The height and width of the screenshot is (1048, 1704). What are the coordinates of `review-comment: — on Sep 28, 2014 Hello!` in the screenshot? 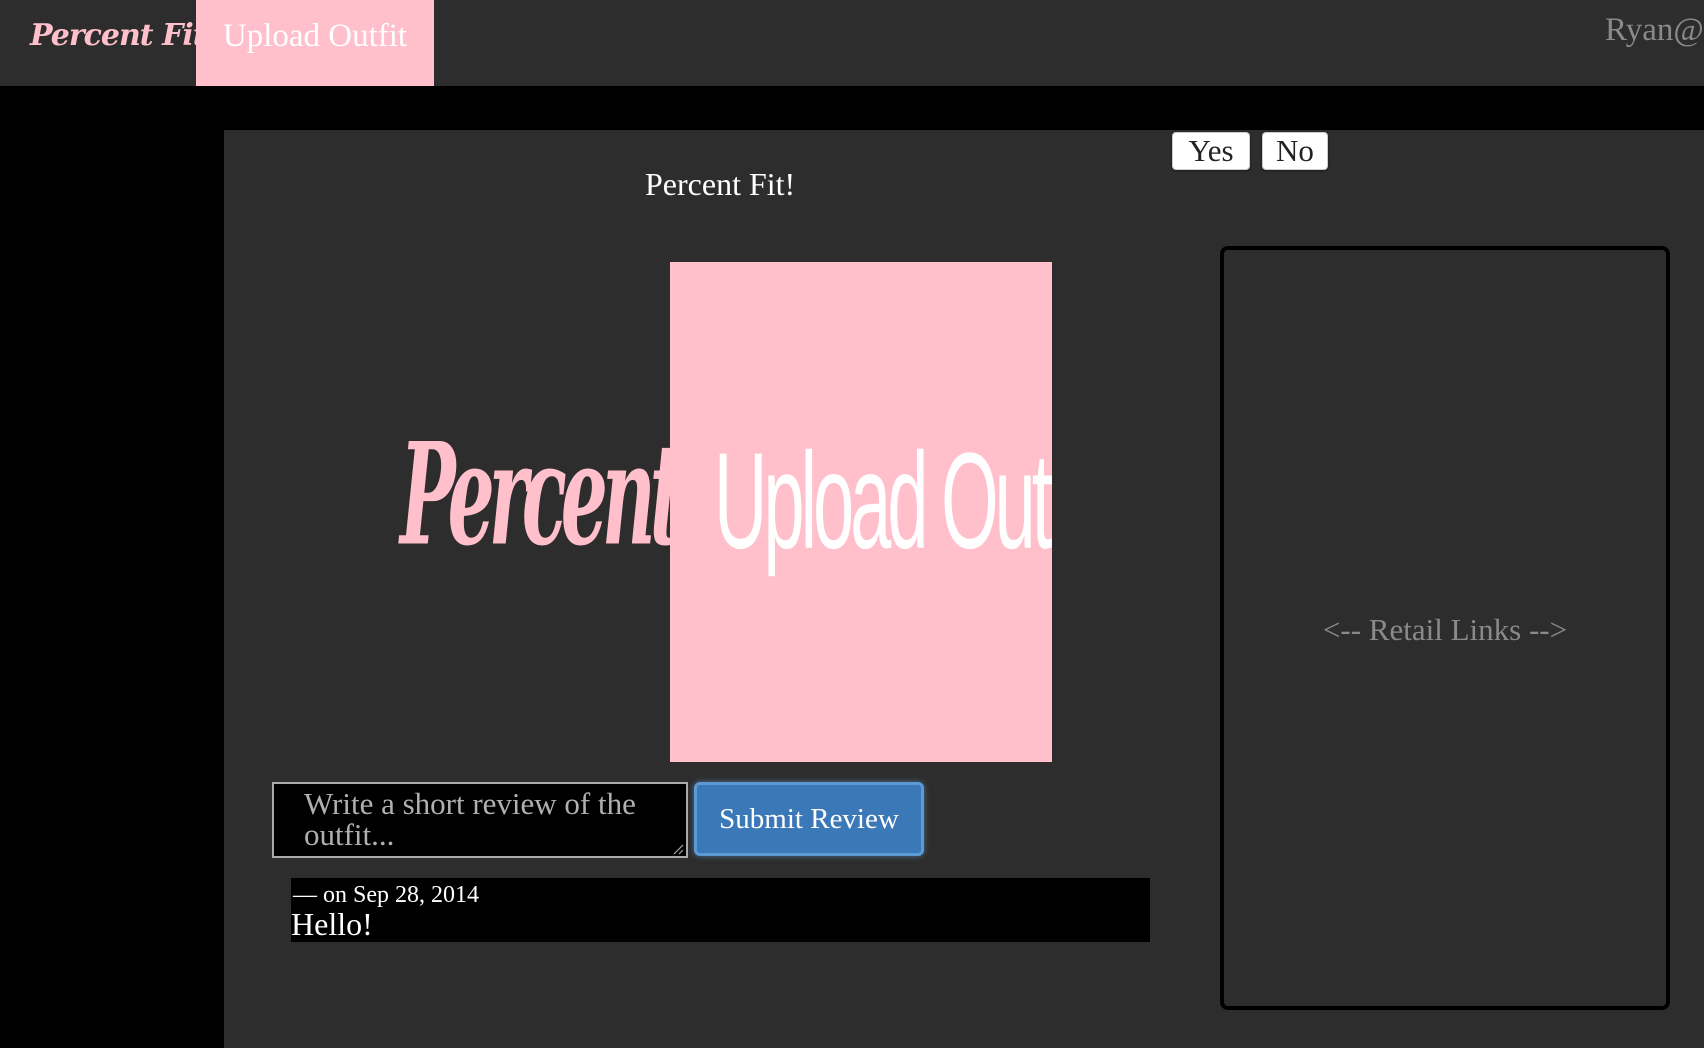 It's located at (720, 910).